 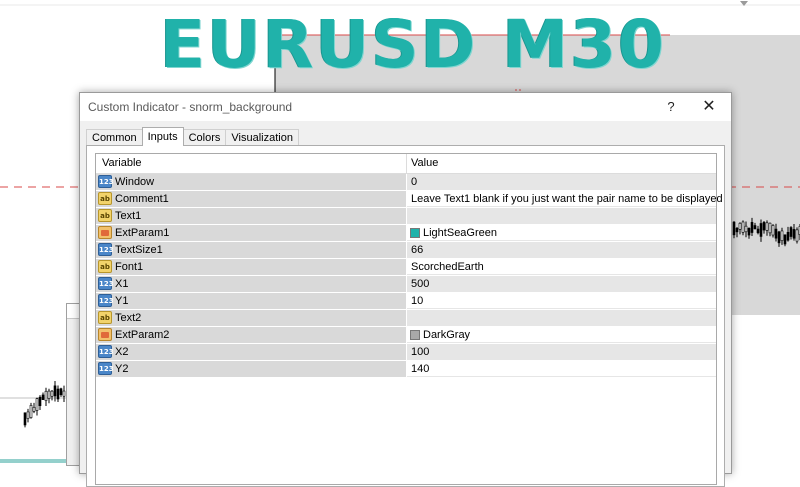 What do you see at coordinates (561, 369) in the screenshot?
I see `value-cell: 140` at bounding box center [561, 369].